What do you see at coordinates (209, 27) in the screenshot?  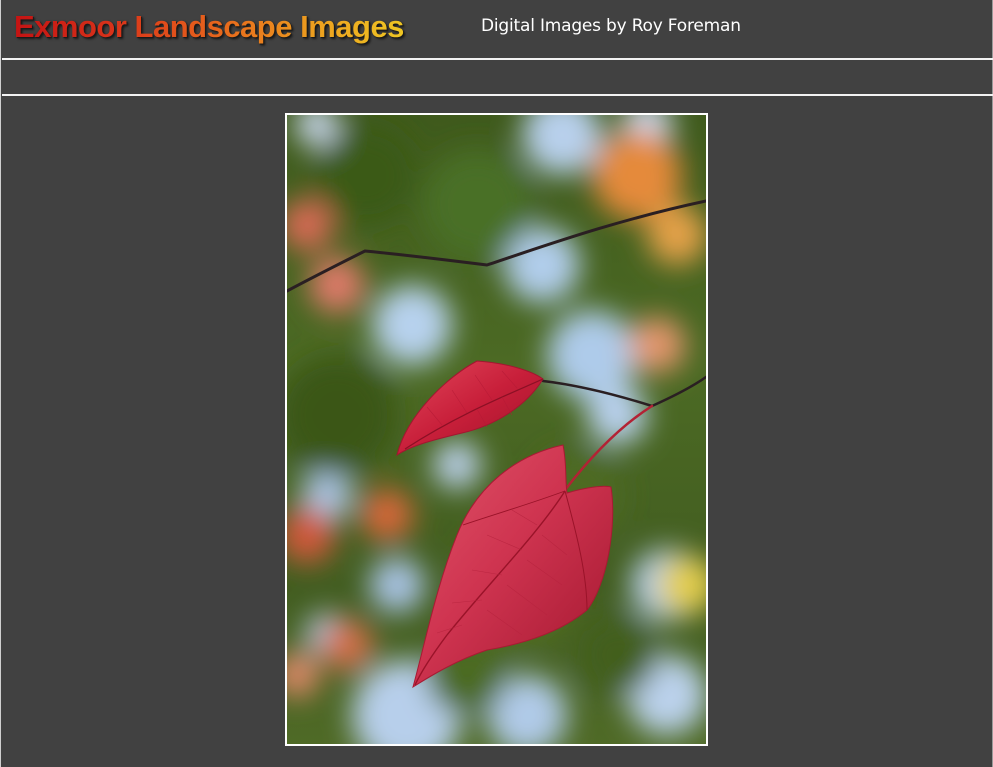 I see `site-title-logo: Exmoor Landscape Images` at bounding box center [209, 27].